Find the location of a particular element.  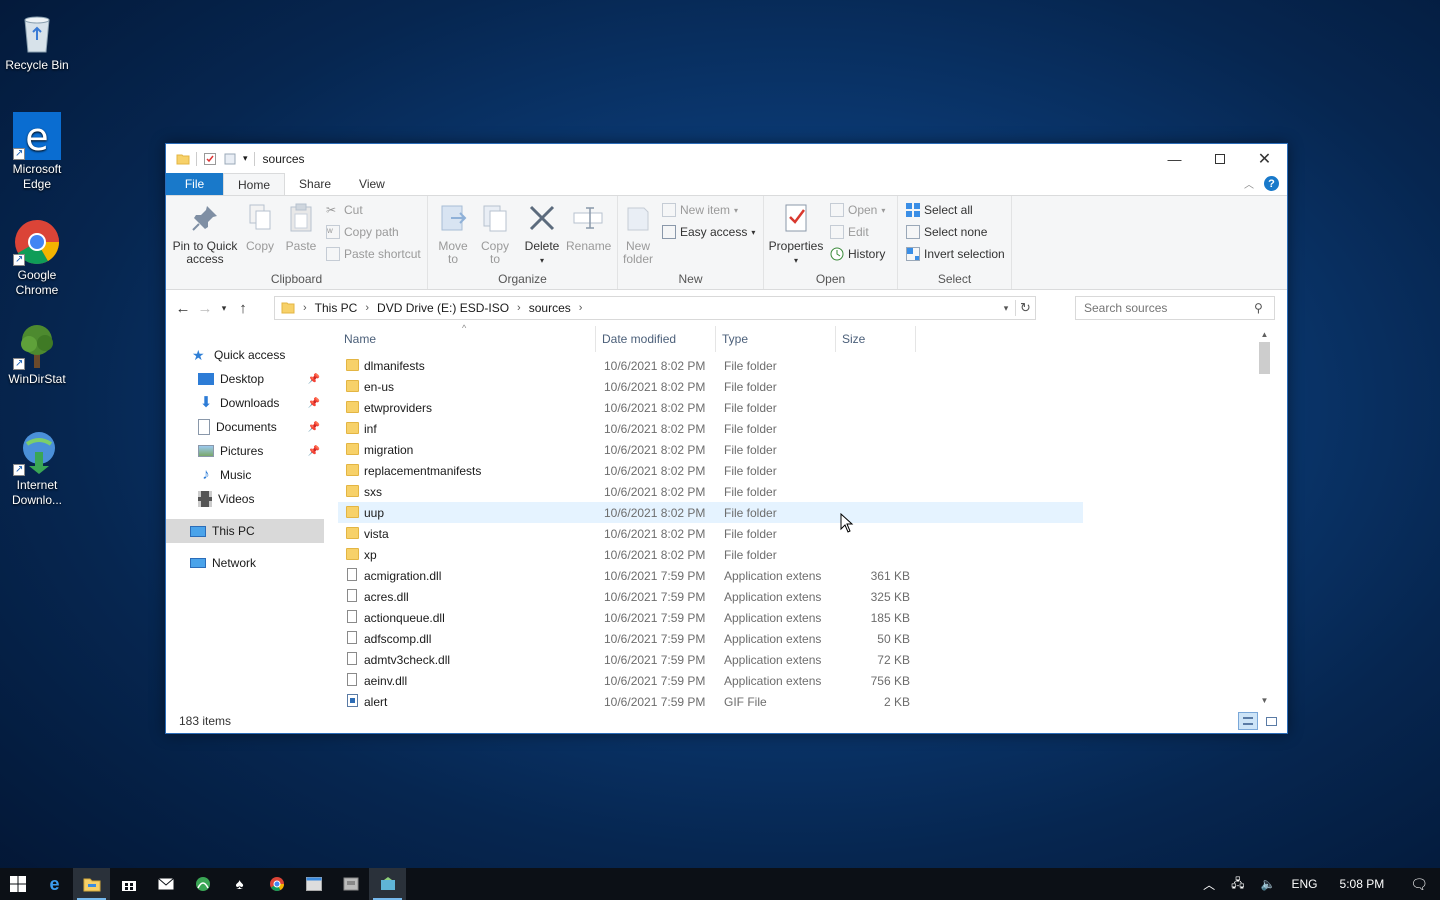

taskbar-edge: e is located at coordinates (54, 884).